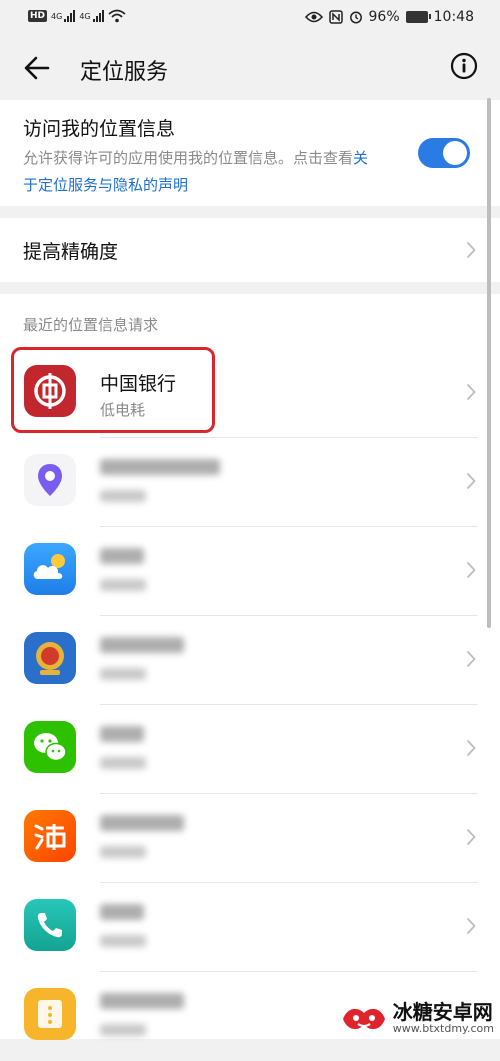  What do you see at coordinates (71, 252) in the screenshot?
I see `improve-accuracy-label: 提高精确度` at bounding box center [71, 252].